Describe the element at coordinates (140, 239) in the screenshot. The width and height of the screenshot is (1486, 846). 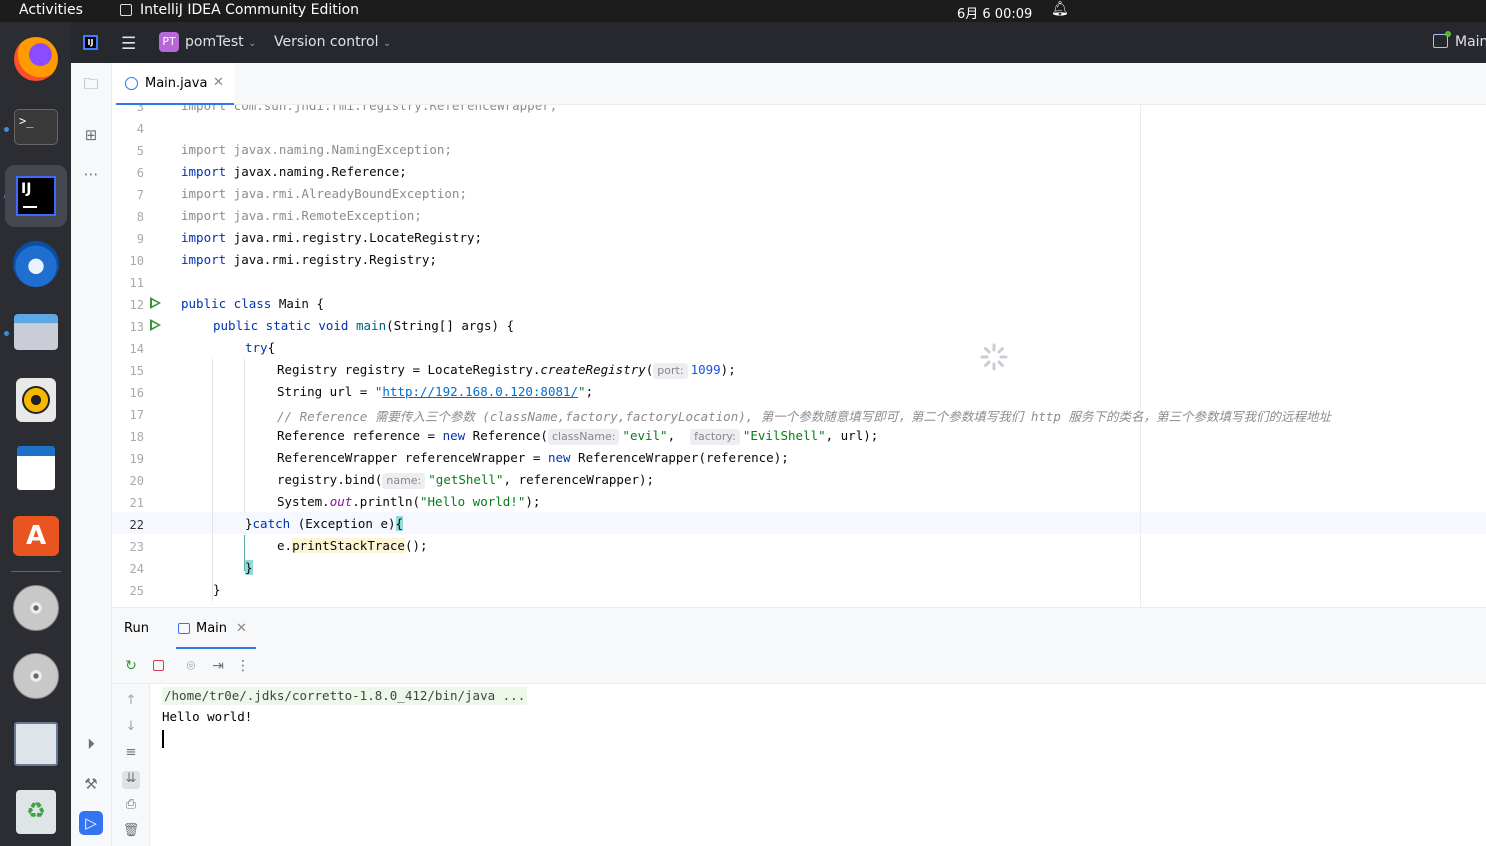
I see `line-number: 9` at that location.